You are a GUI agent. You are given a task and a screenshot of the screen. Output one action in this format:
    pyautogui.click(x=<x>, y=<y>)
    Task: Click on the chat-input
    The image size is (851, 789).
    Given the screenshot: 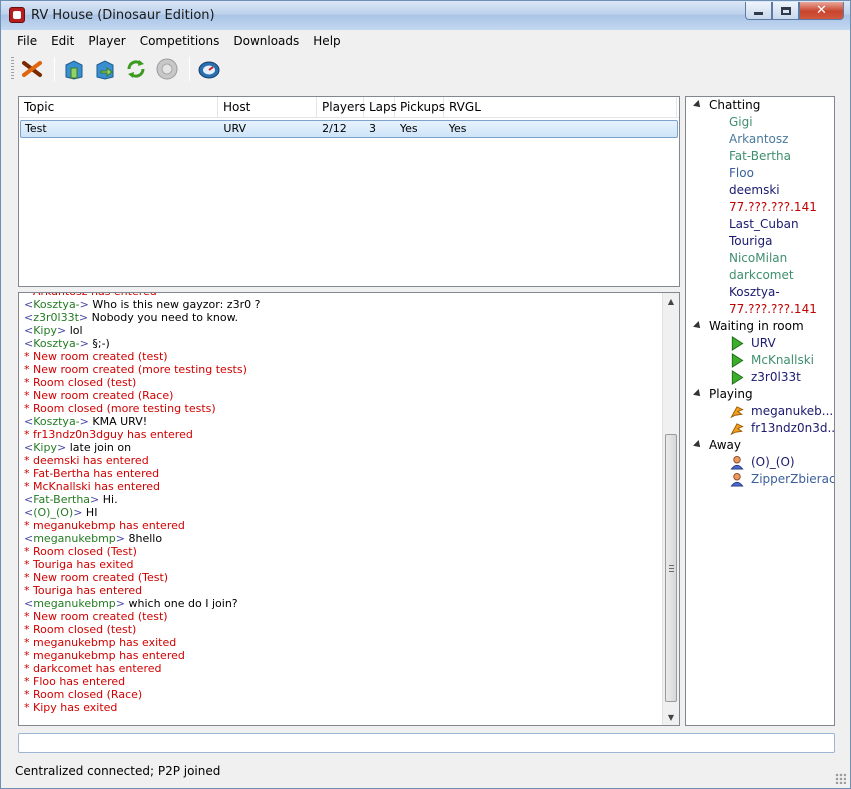 What is the action you would take?
    pyautogui.click(x=426, y=743)
    